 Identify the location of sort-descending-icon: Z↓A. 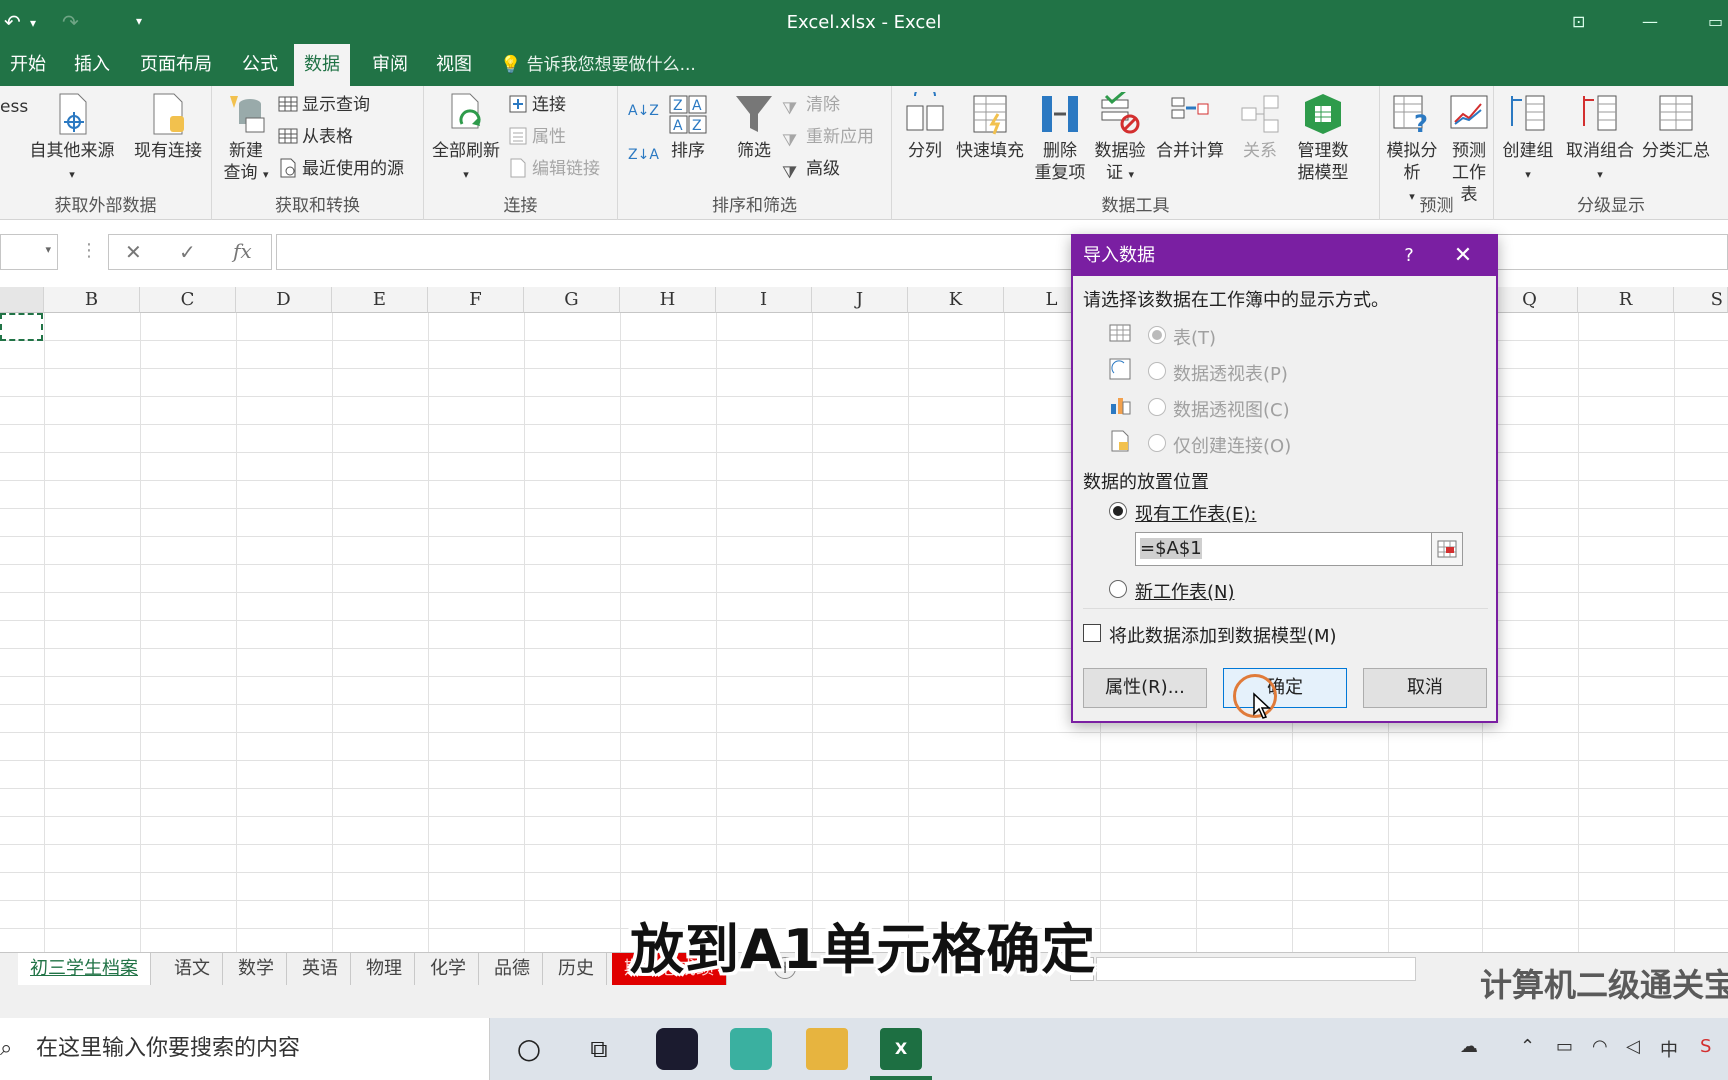
(643, 155).